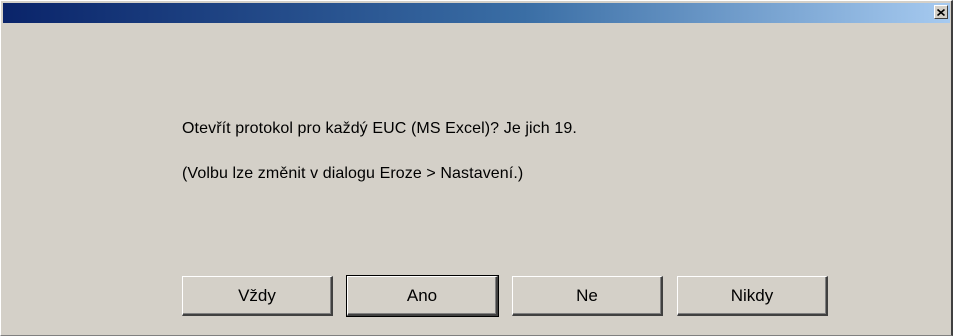 Image resolution: width=953 pixels, height=336 pixels. I want to click on never-button: Nikdy, so click(752, 296).